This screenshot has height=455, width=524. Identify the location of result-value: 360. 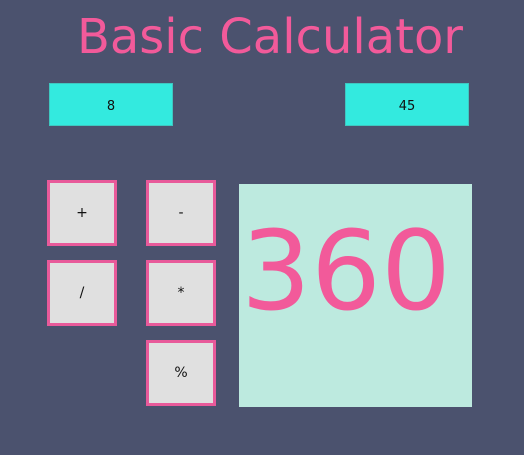
(346, 271).